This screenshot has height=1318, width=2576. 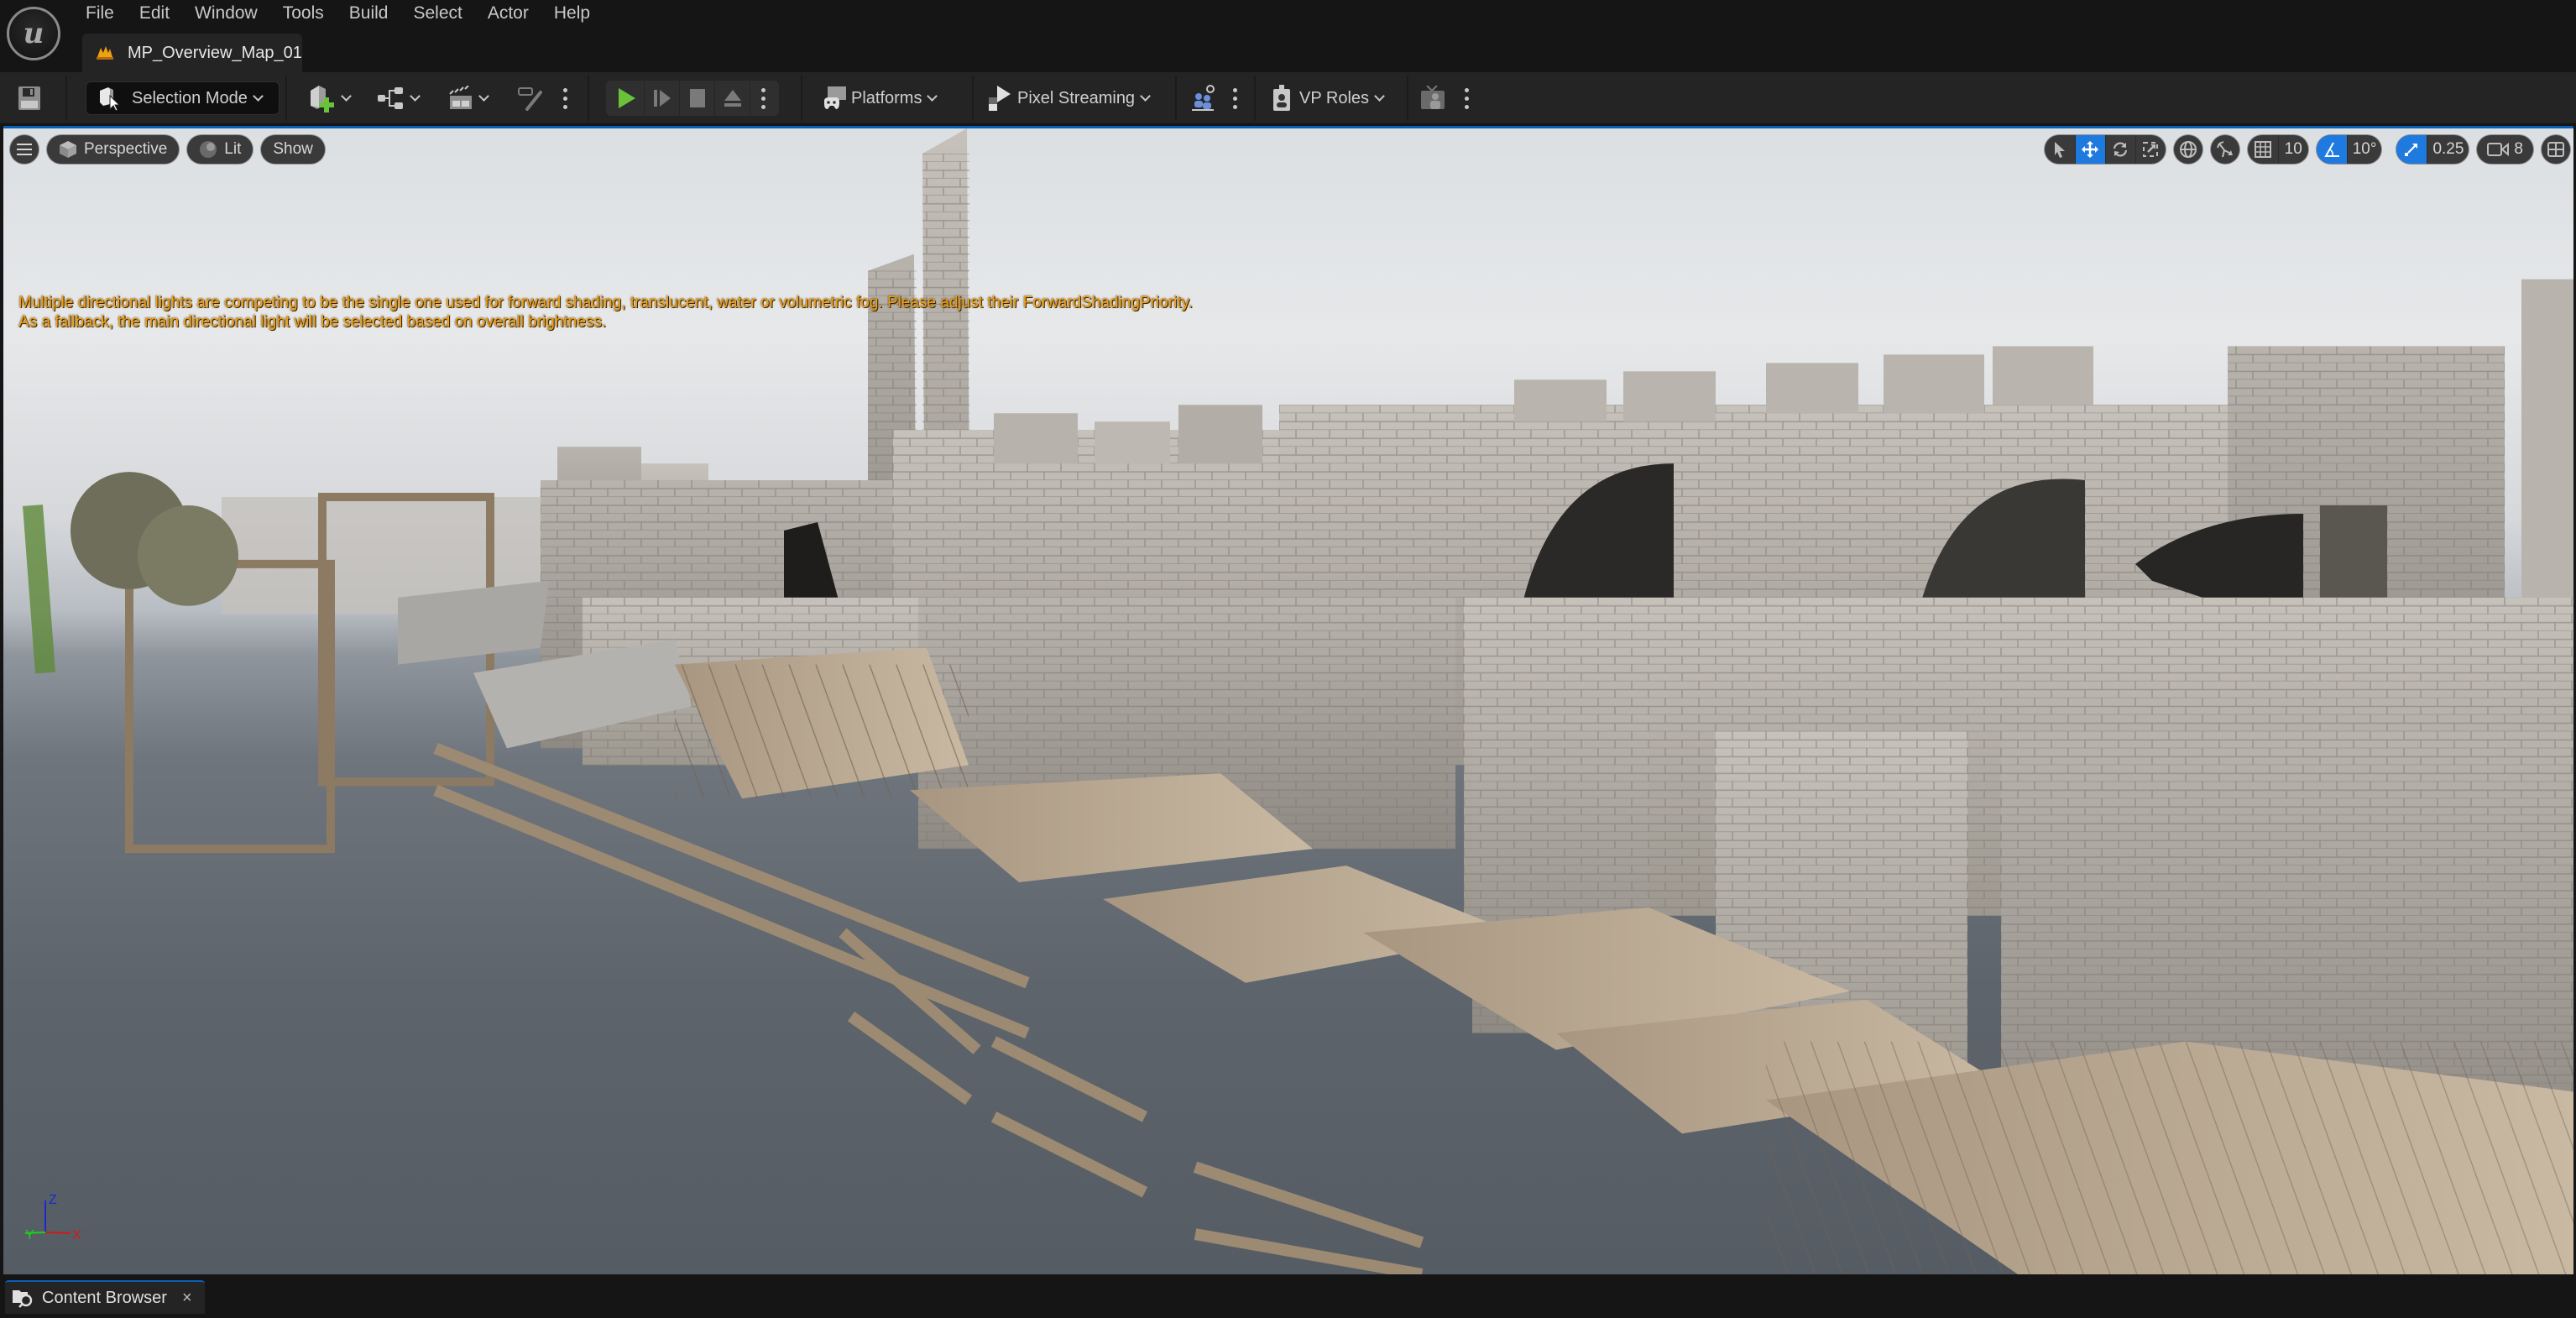 I want to click on grid-snap-toggle, so click(x=2263, y=149).